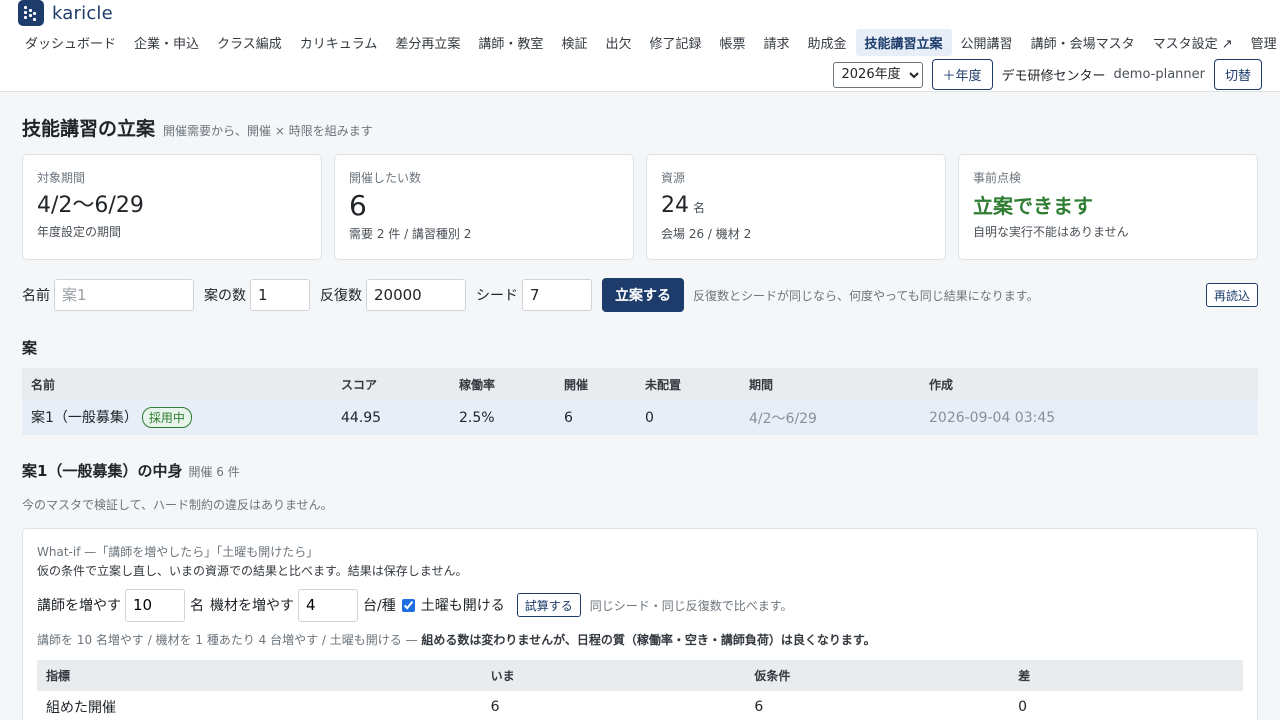 The image size is (1280, 720). What do you see at coordinates (197, 606) in the screenshot?
I see `teachers-unit: 名` at bounding box center [197, 606].